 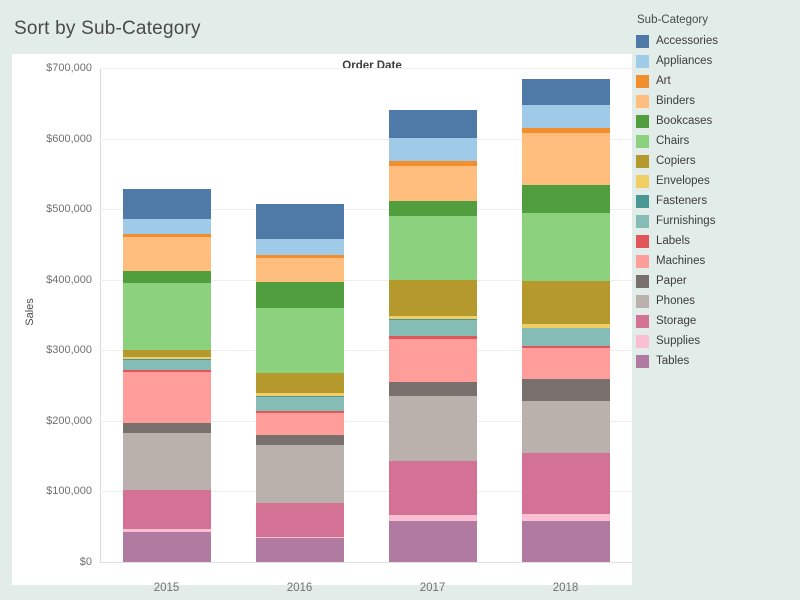 I want to click on legend-item-label: Machines, so click(x=681, y=261).